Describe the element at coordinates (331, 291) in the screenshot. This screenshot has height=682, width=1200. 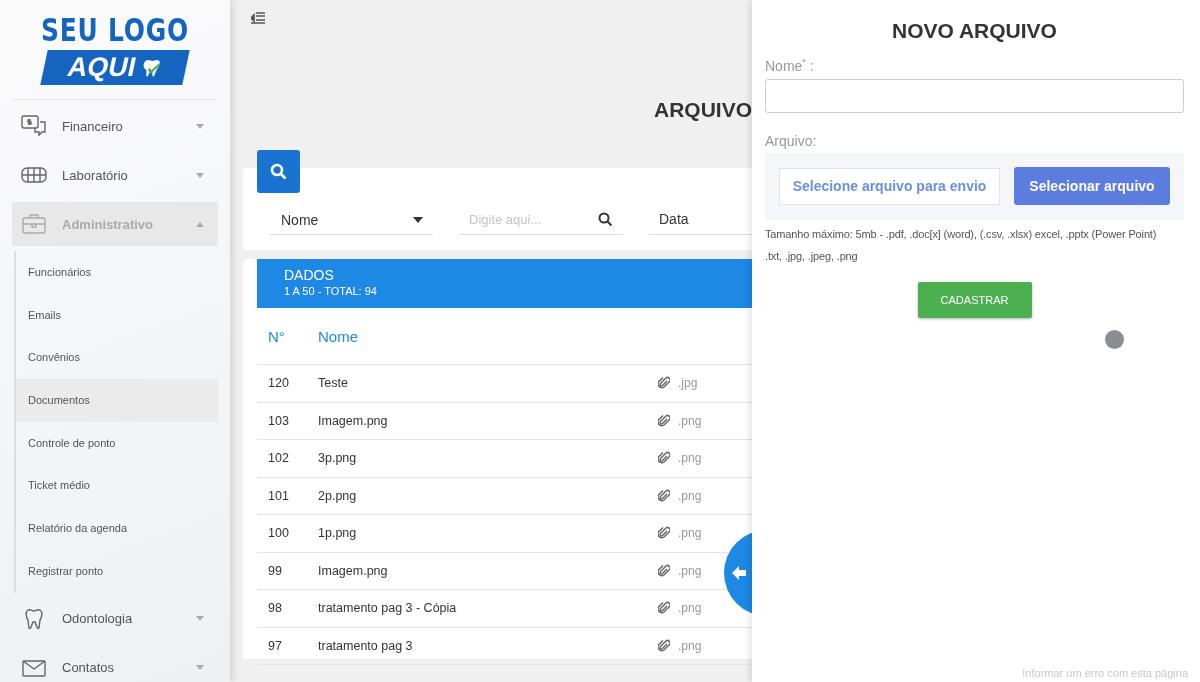
I see `data-range: 1 A 50 - TOTAL: 94` at that location.